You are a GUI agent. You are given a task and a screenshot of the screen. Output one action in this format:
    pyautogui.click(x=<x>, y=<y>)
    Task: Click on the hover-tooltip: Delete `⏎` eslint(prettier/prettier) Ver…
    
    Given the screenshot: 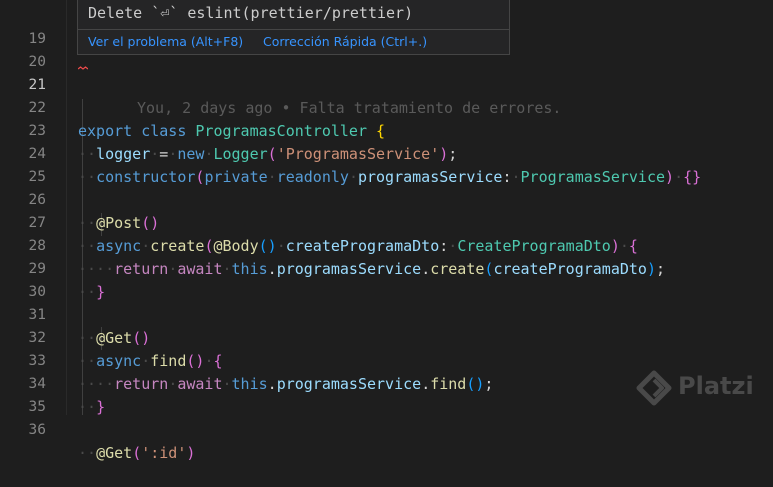 What is the action you would take?
    pyautogui.click(x=293, y=27)
    